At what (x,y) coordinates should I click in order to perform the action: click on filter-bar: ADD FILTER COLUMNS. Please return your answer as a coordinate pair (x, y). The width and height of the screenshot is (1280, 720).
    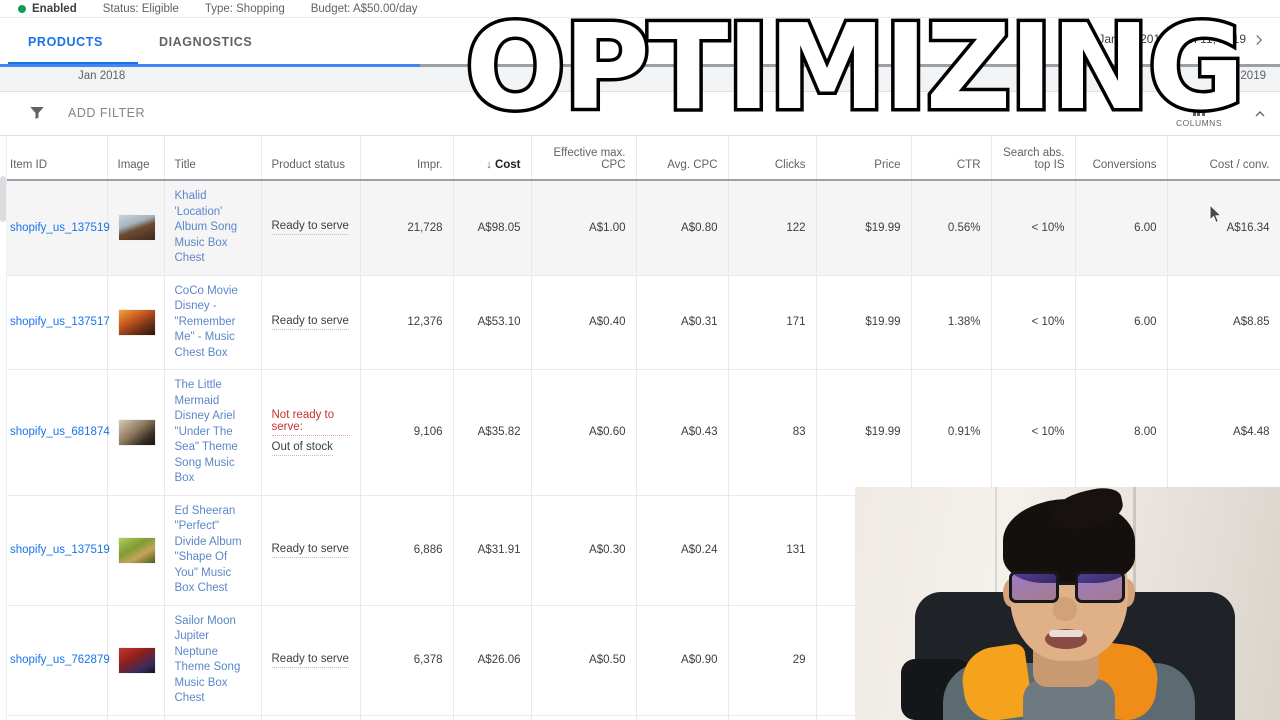
    Looking at the image, I should click on (640, 114).